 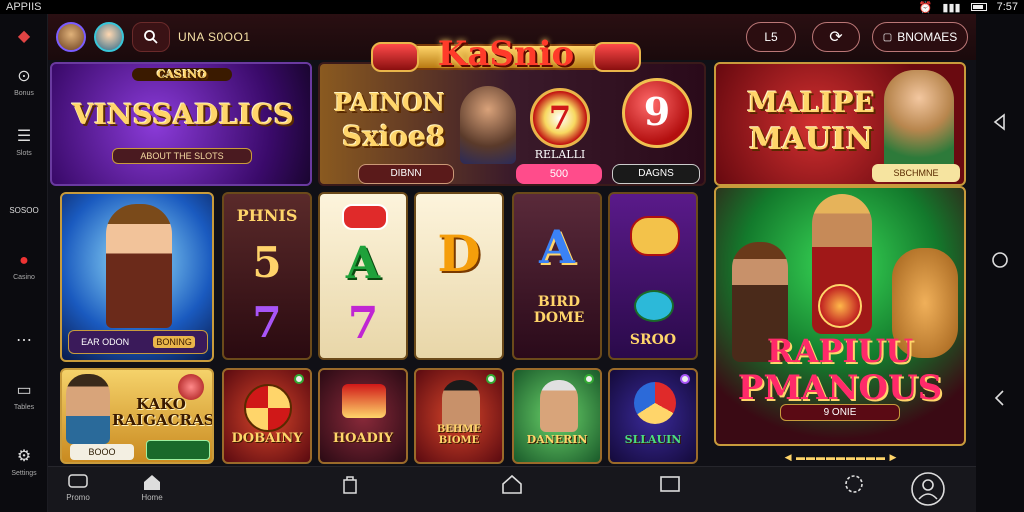 I want to click on list-icon: ☰, so click(x=24, y=136).